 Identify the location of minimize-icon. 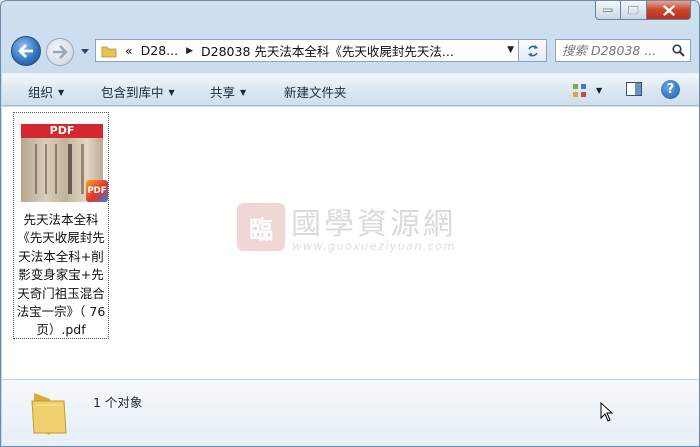
(608, 10).